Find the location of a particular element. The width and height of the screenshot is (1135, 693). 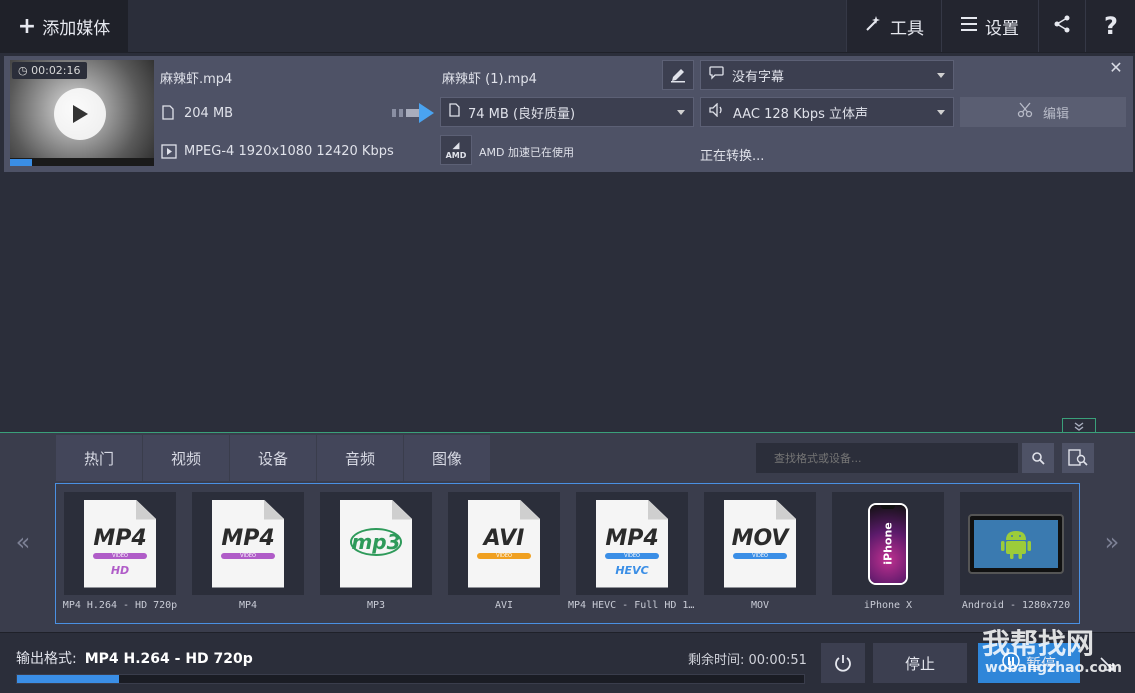

audio-value: AAC 128 Kbps 立体声 is located at coordinates (801, 114).